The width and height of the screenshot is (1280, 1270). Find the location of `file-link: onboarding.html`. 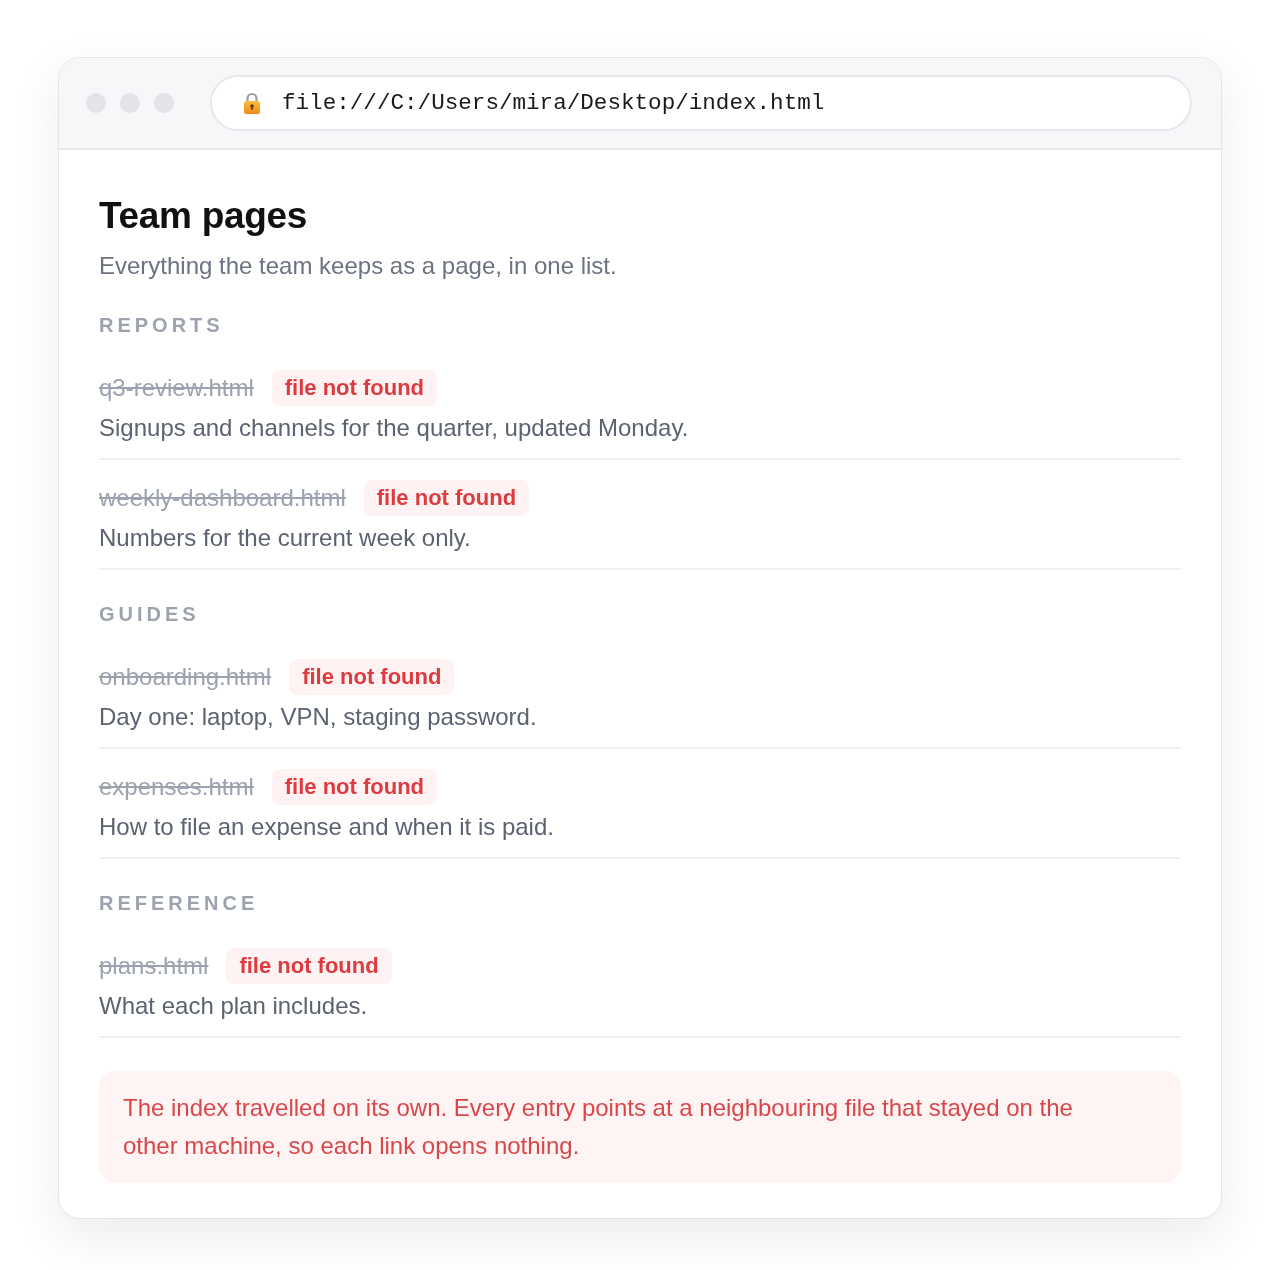

file-link: onboarding.html is located at coordinates (185, 677).